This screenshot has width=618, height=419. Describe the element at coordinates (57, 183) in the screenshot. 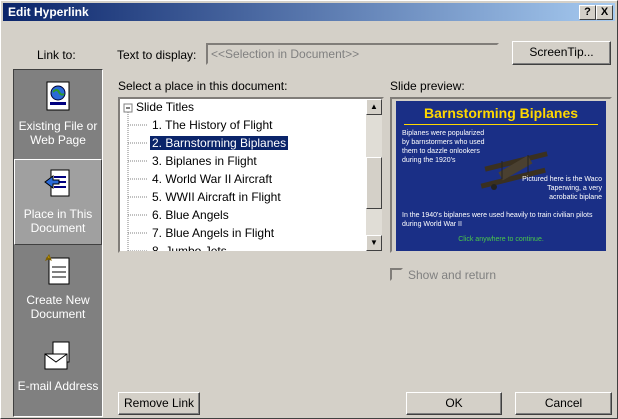

I see `place-in-document-icon` at that location.